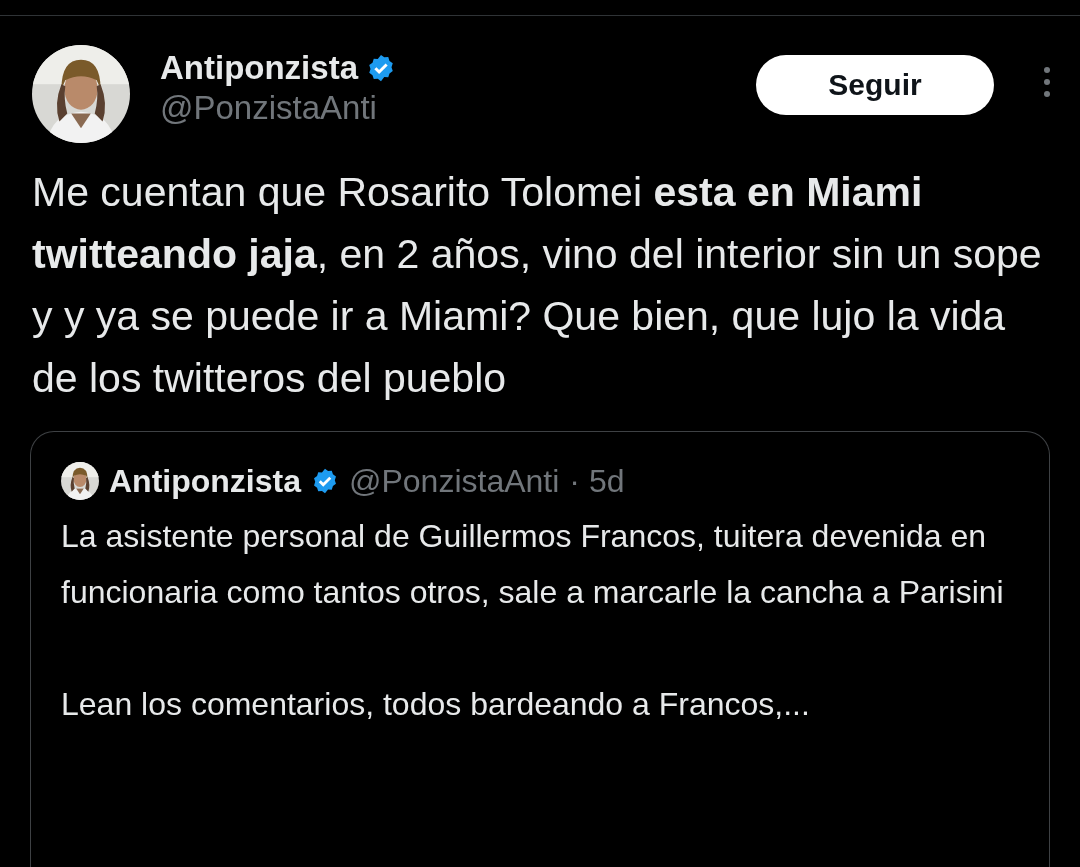  I want to click on author-handle: @PonzistaAnti, so click(443, 108).